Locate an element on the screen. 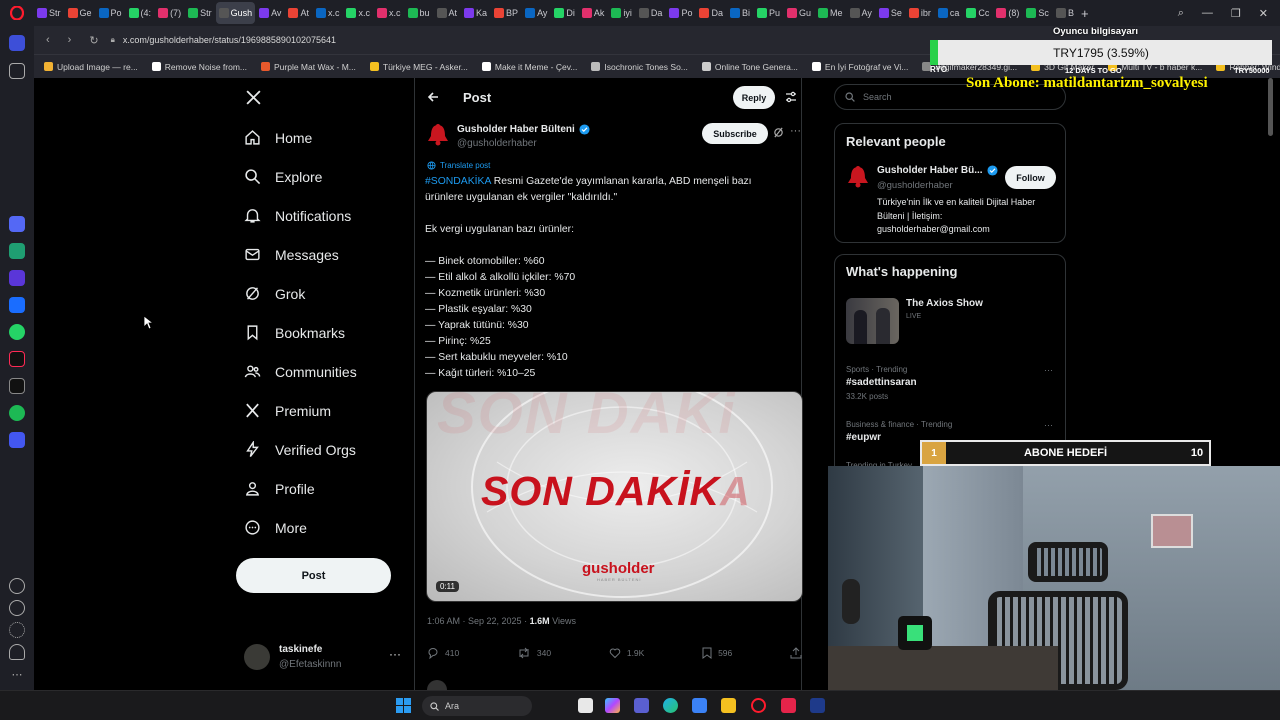 Image resolution: width=1280 pixels, height=720 pixels. nav-verified-orgs: Verified Orgs is located at coordinates (300, 449).